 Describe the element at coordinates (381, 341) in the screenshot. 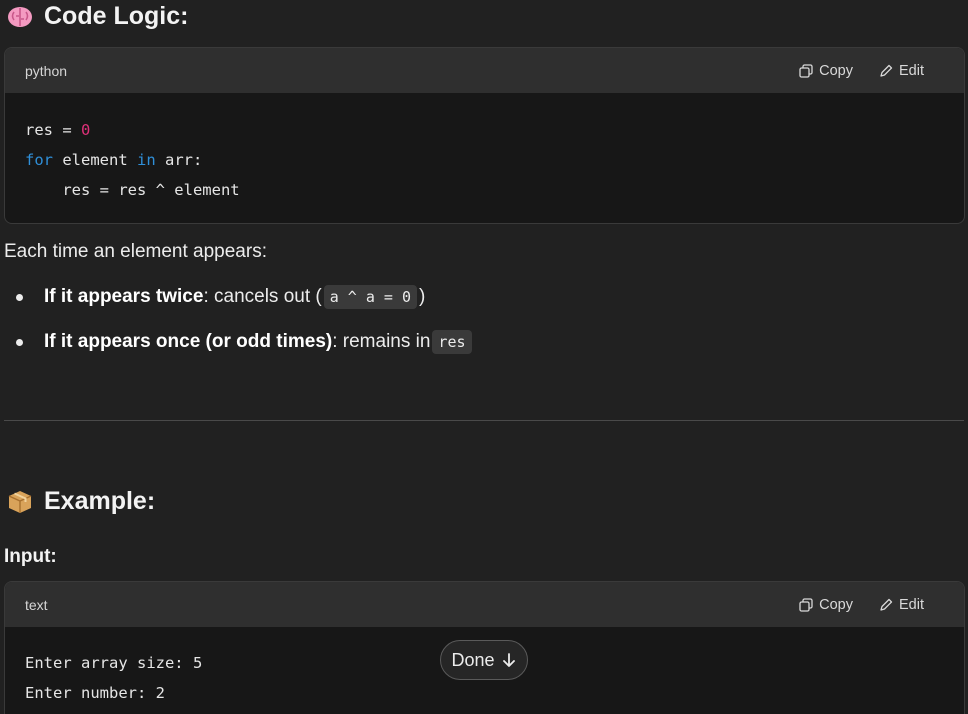

I see `bullet-text: : remains in` at that location.